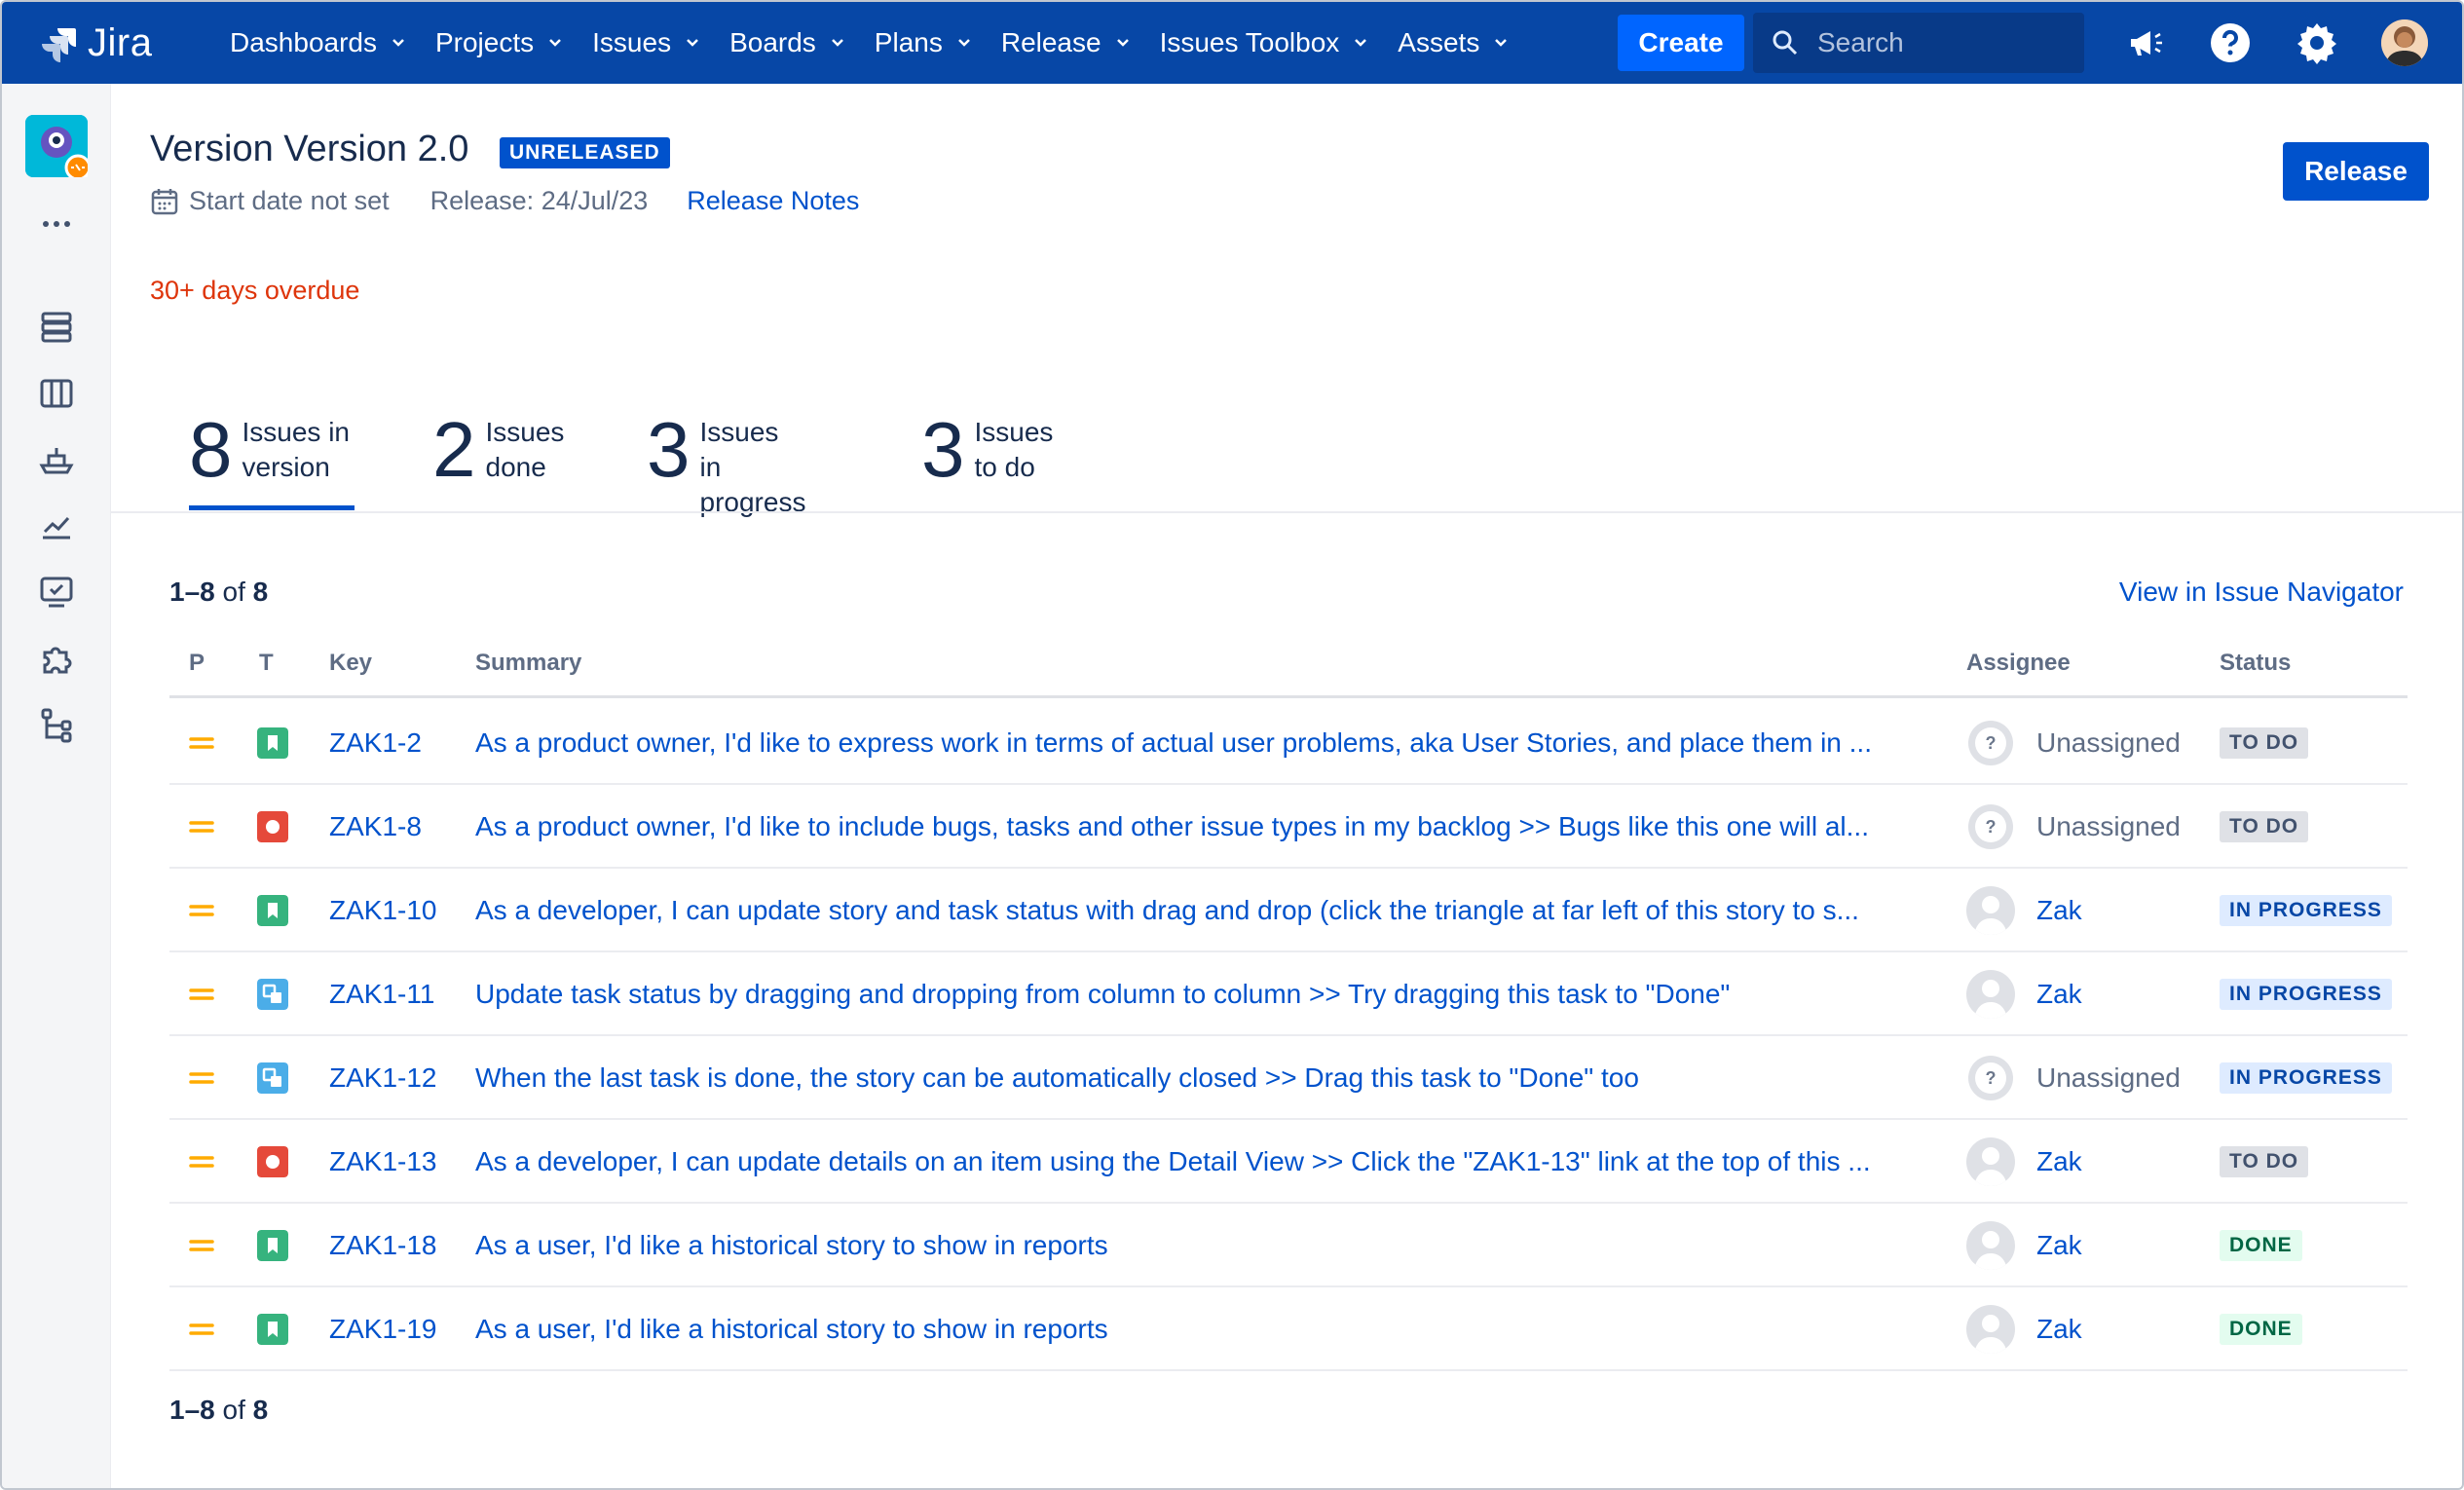 Image resolution: width=2464 pixels, height=1490 pixels. I want to click on status-cell: TO DO, so click(2264, 743).